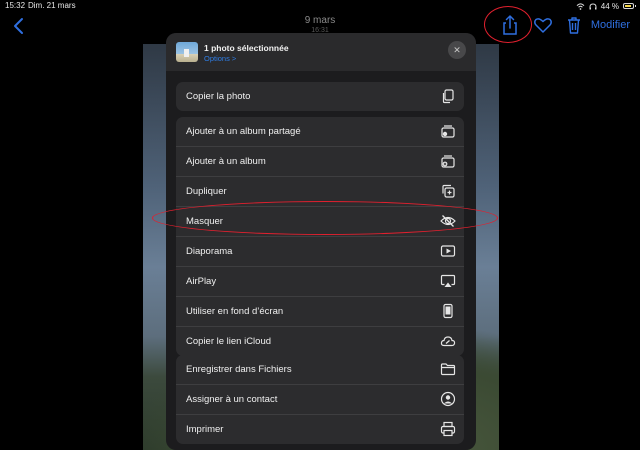 The width and height of the screenshot is (640, 450). What do you see at coordinates (580, 6) in the screenshot?
I see `wifi-icon` at bounding box center [580, 6].